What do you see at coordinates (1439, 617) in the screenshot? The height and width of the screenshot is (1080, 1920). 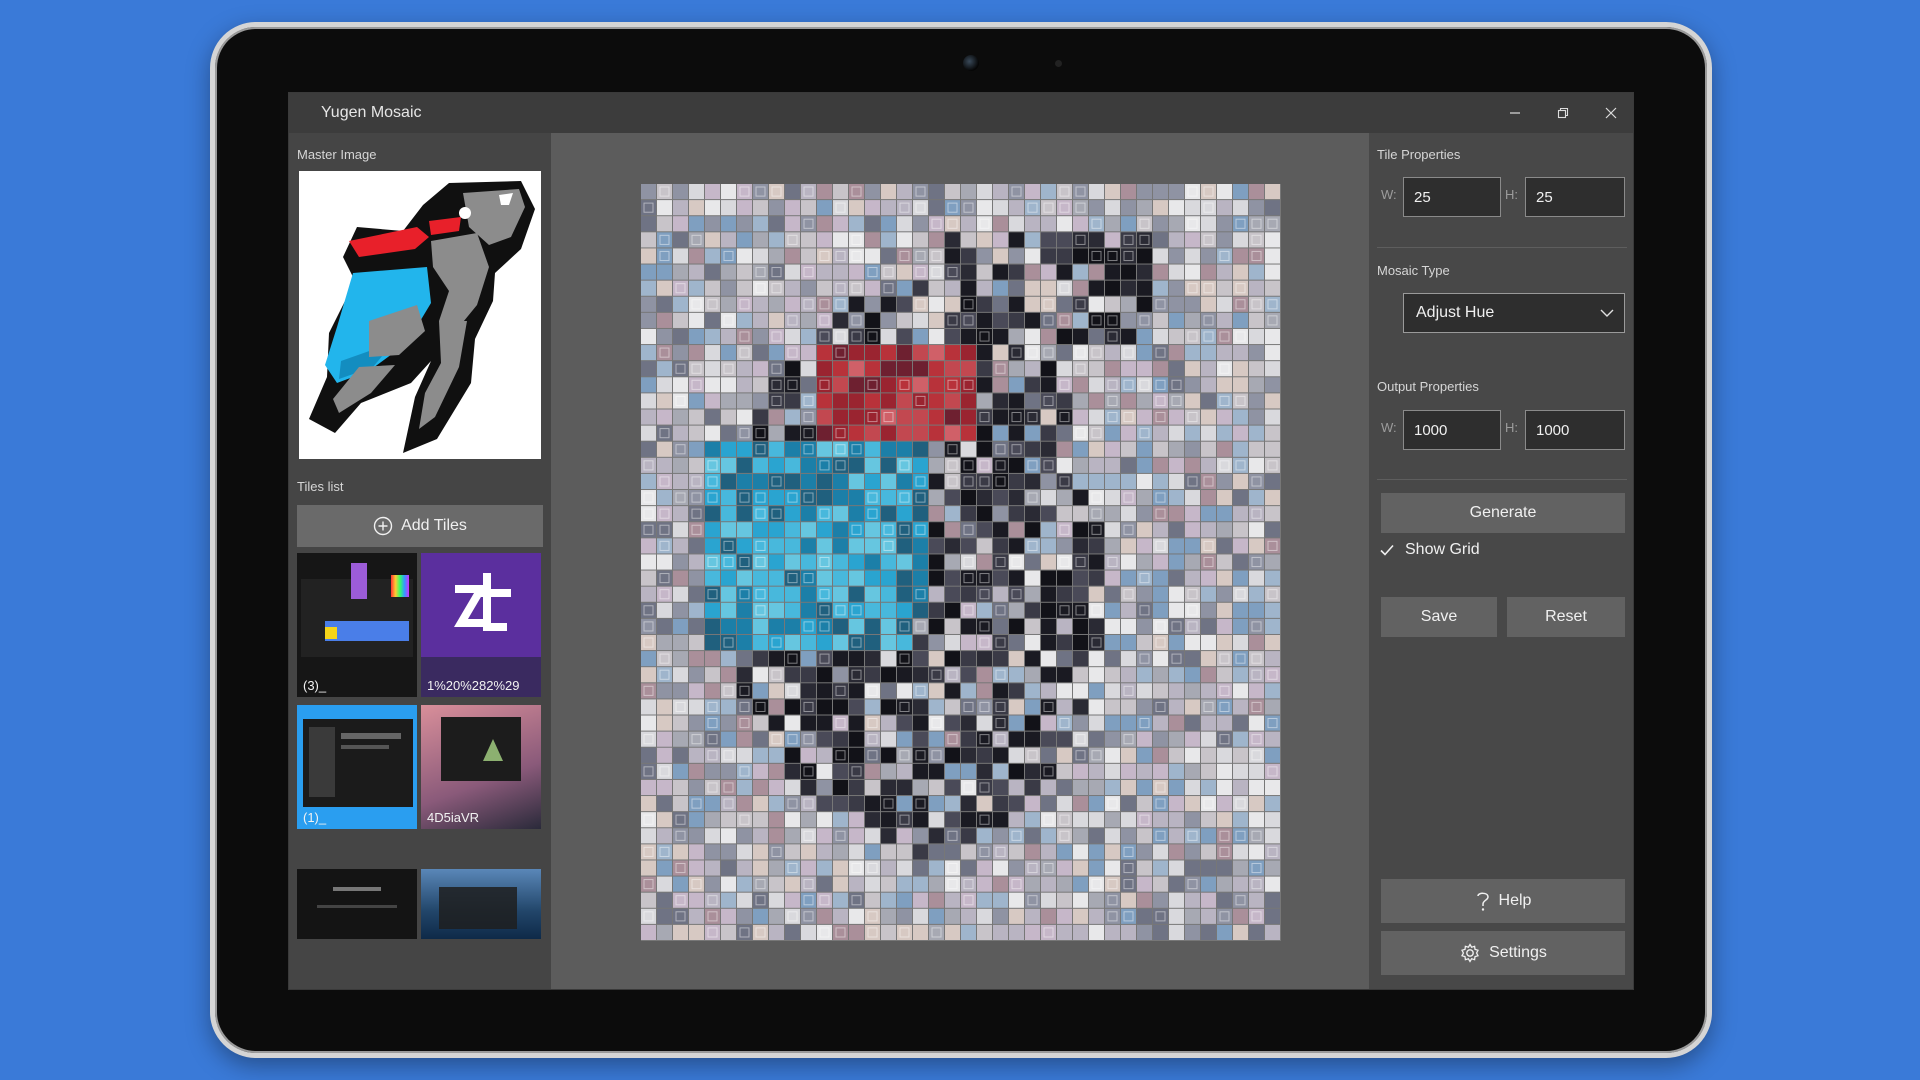 I see `save-button: Save` at bounding box center [1439, 617].